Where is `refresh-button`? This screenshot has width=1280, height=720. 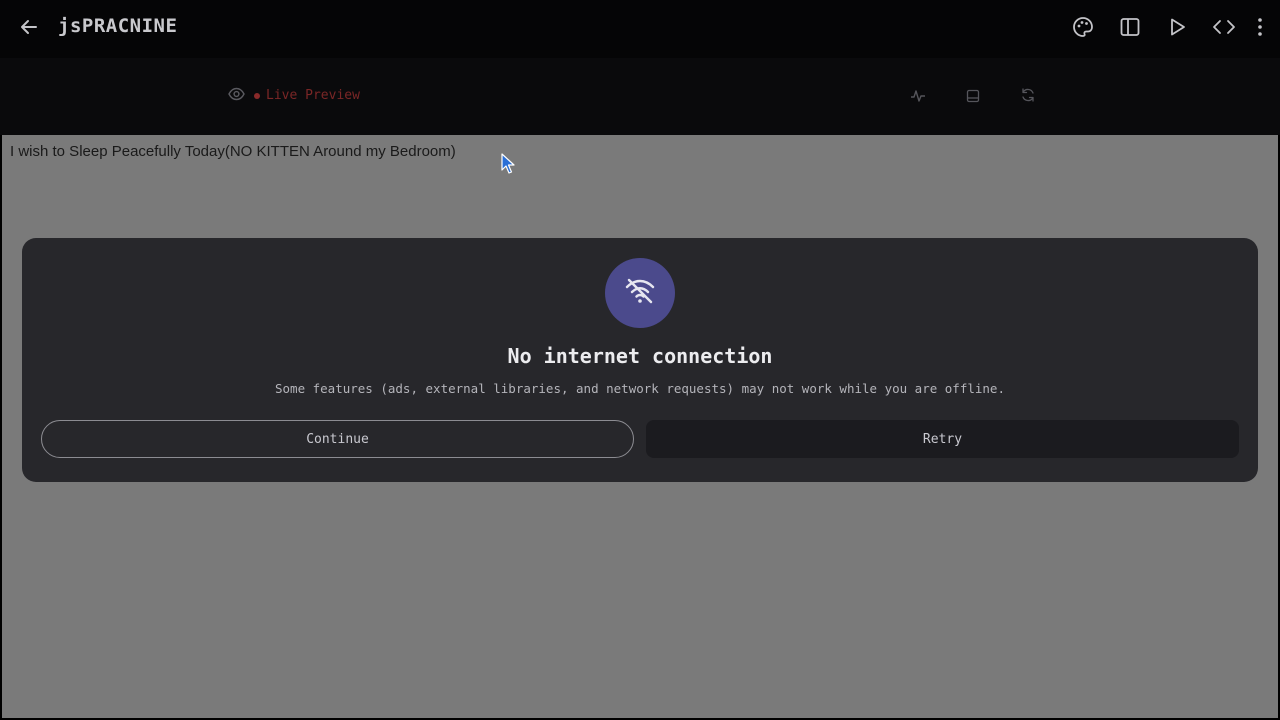 refresh-button is located at coordinates (1028, 97).